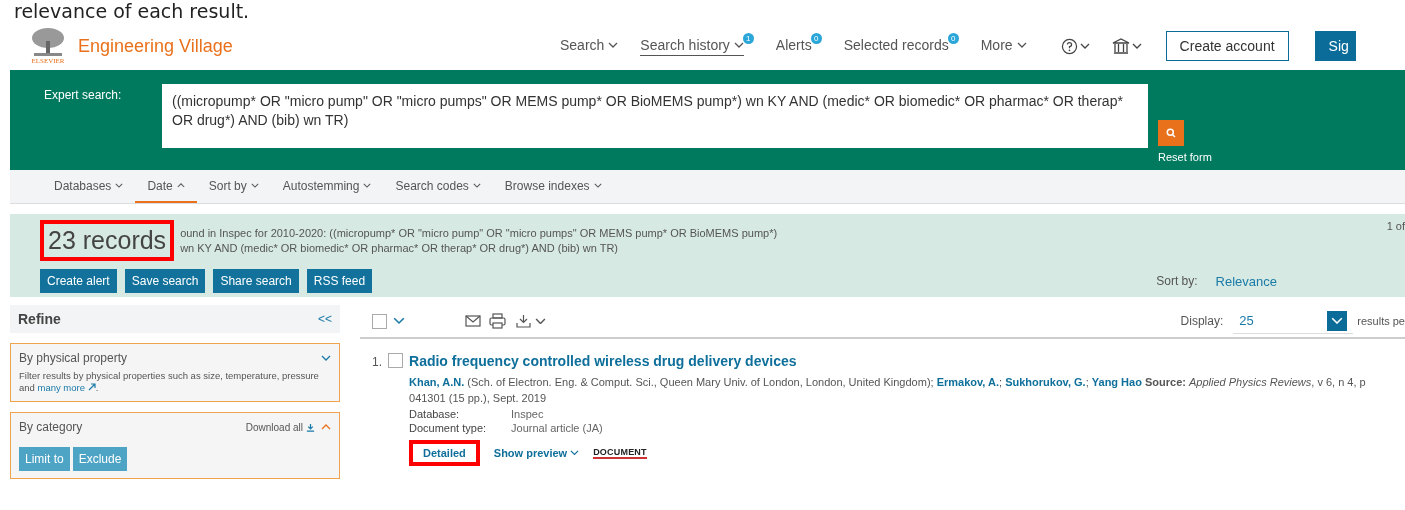  What do you see at coordinates (1185, 157) in the screenshot?
I see `reset-link: Reset form` at bounding box center [1185, 157].